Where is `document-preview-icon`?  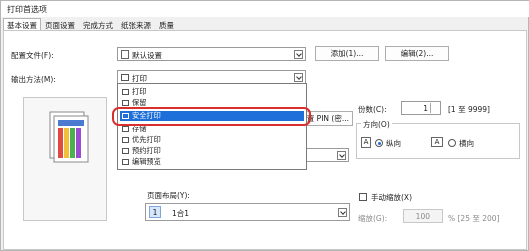 document-preview-icon is located at coordinates (69, 137).